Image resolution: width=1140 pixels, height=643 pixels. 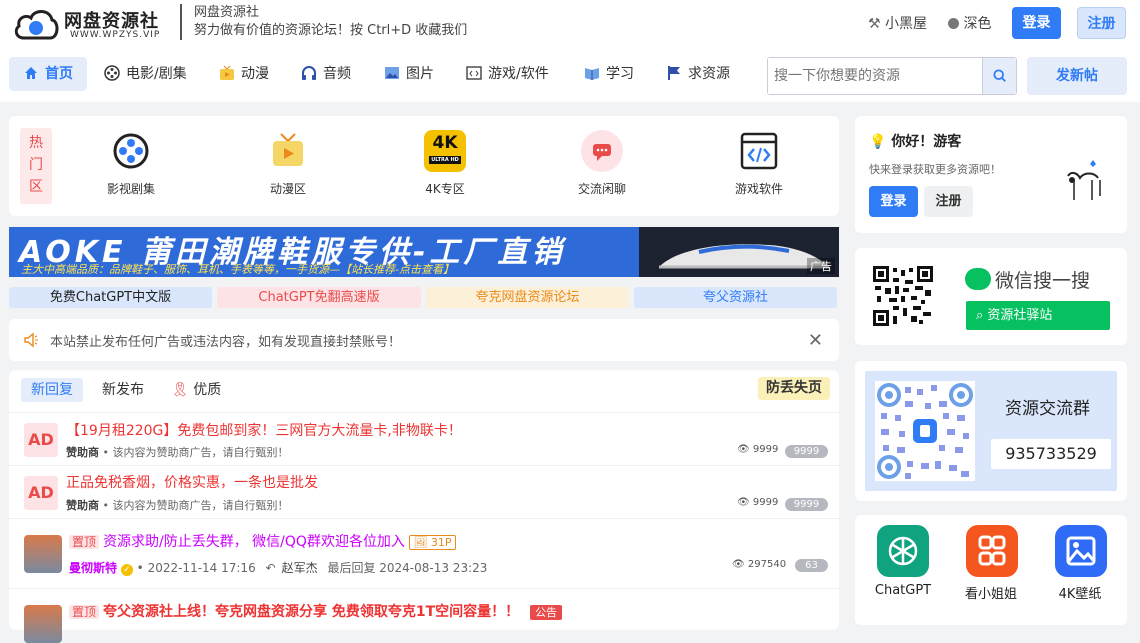 I want to click on category-anime: 动漫区, so click(x=288, y=163).